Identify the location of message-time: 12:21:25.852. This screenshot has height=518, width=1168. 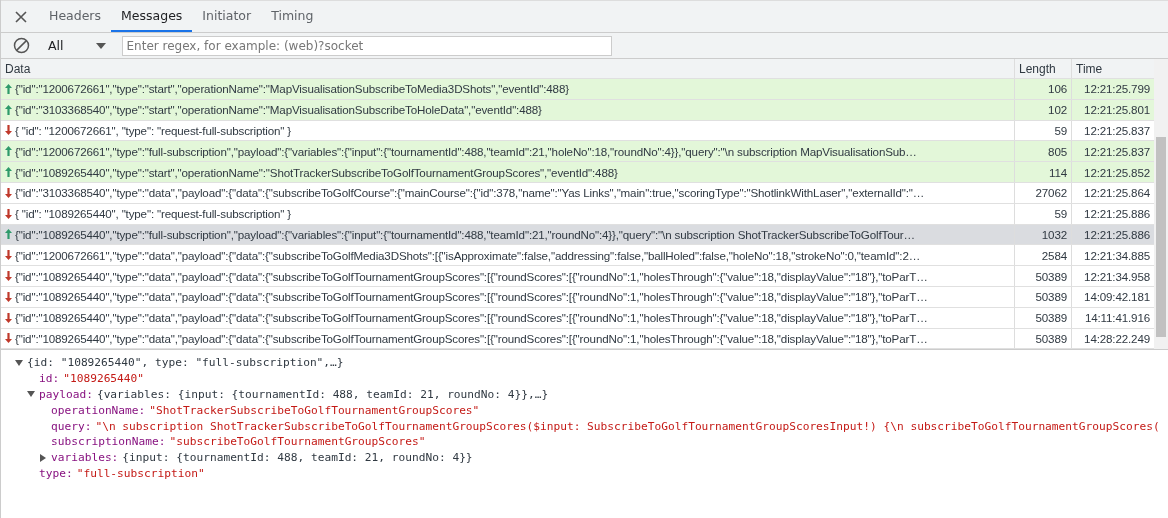
(1117, 172).